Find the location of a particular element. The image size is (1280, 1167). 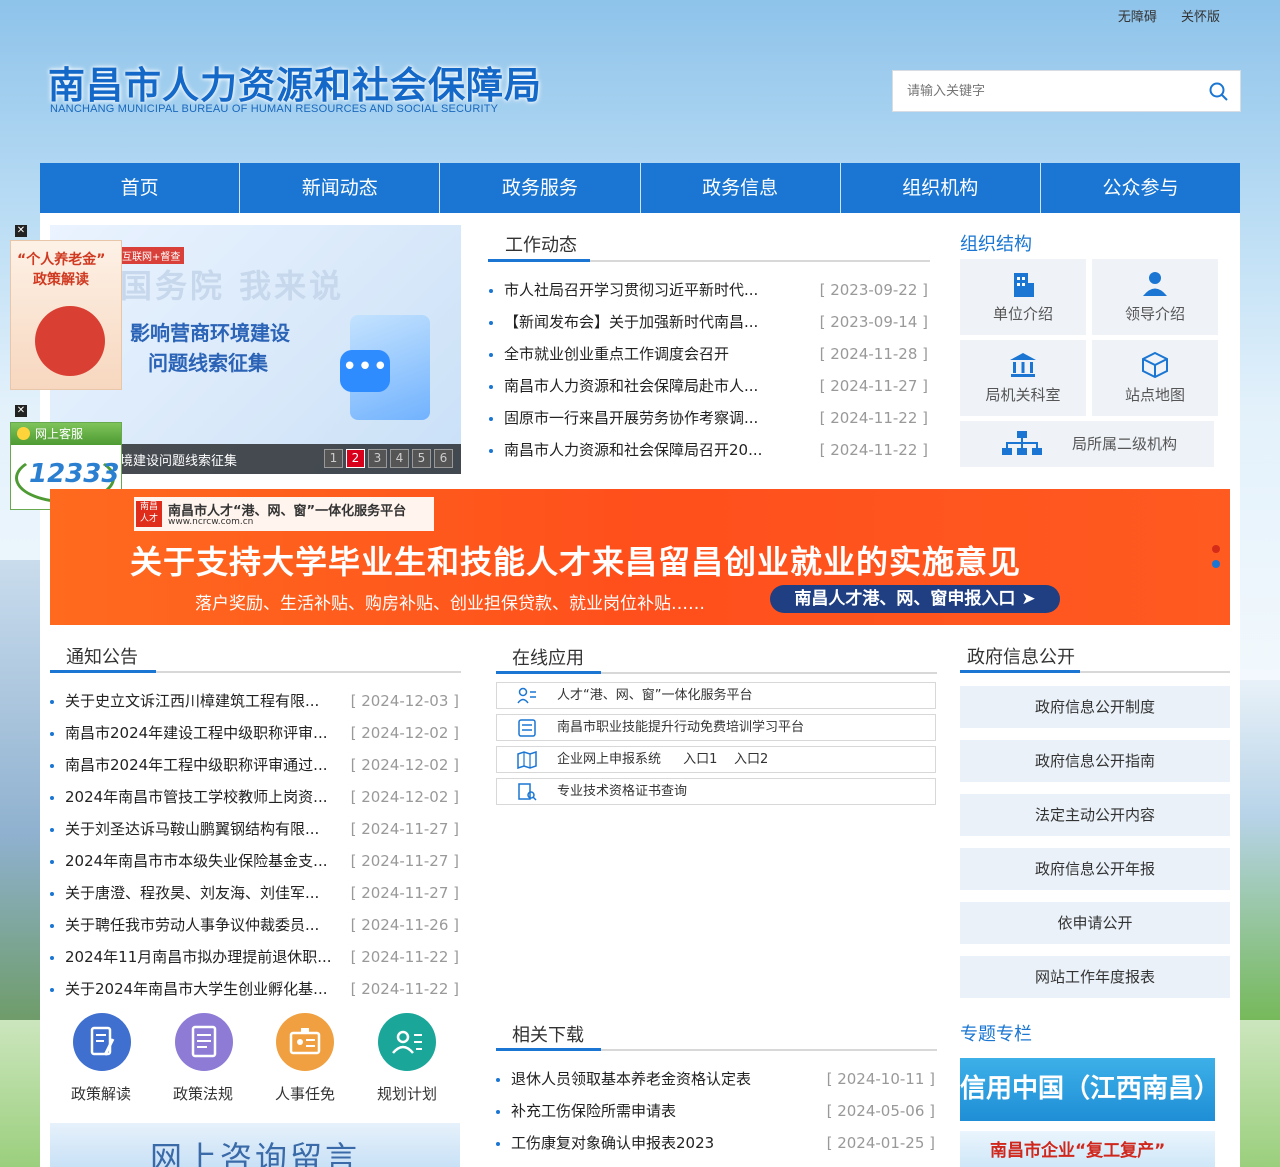

nav-home: 首页 is located at coordinates (140, 188).